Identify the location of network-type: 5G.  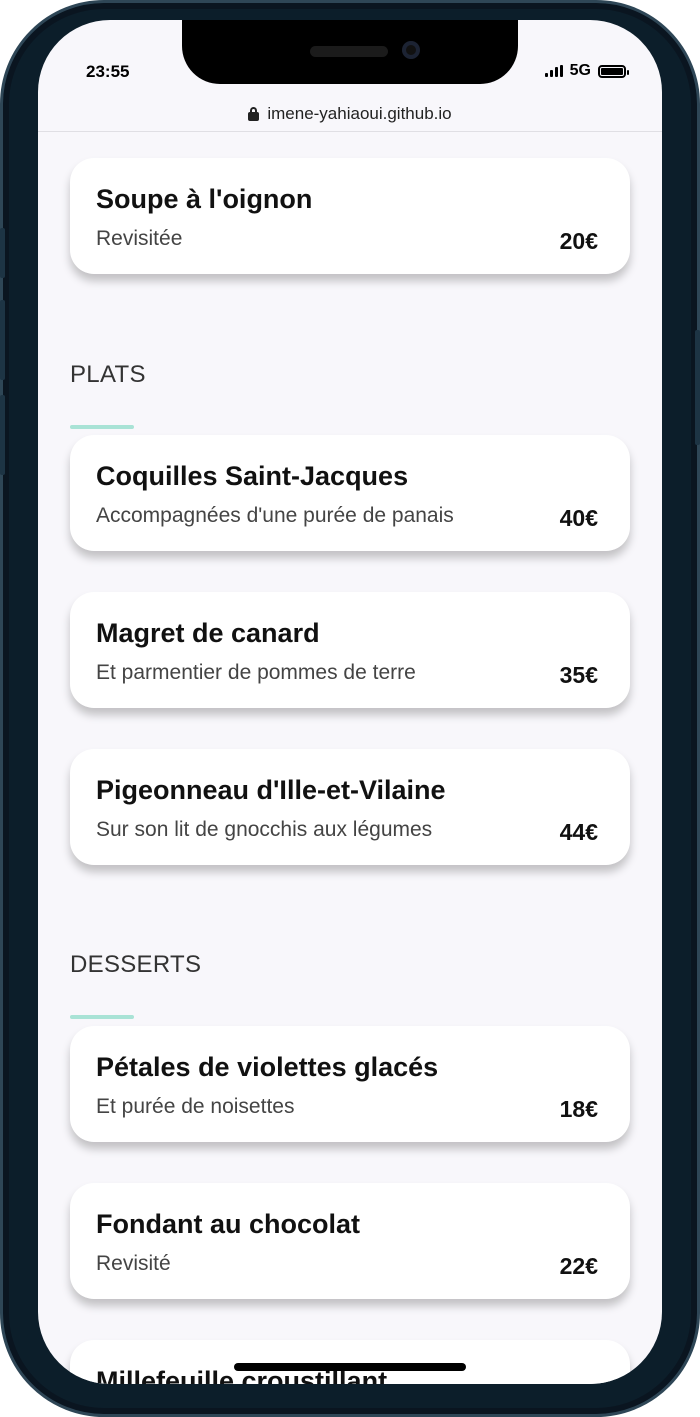
(580, 70).